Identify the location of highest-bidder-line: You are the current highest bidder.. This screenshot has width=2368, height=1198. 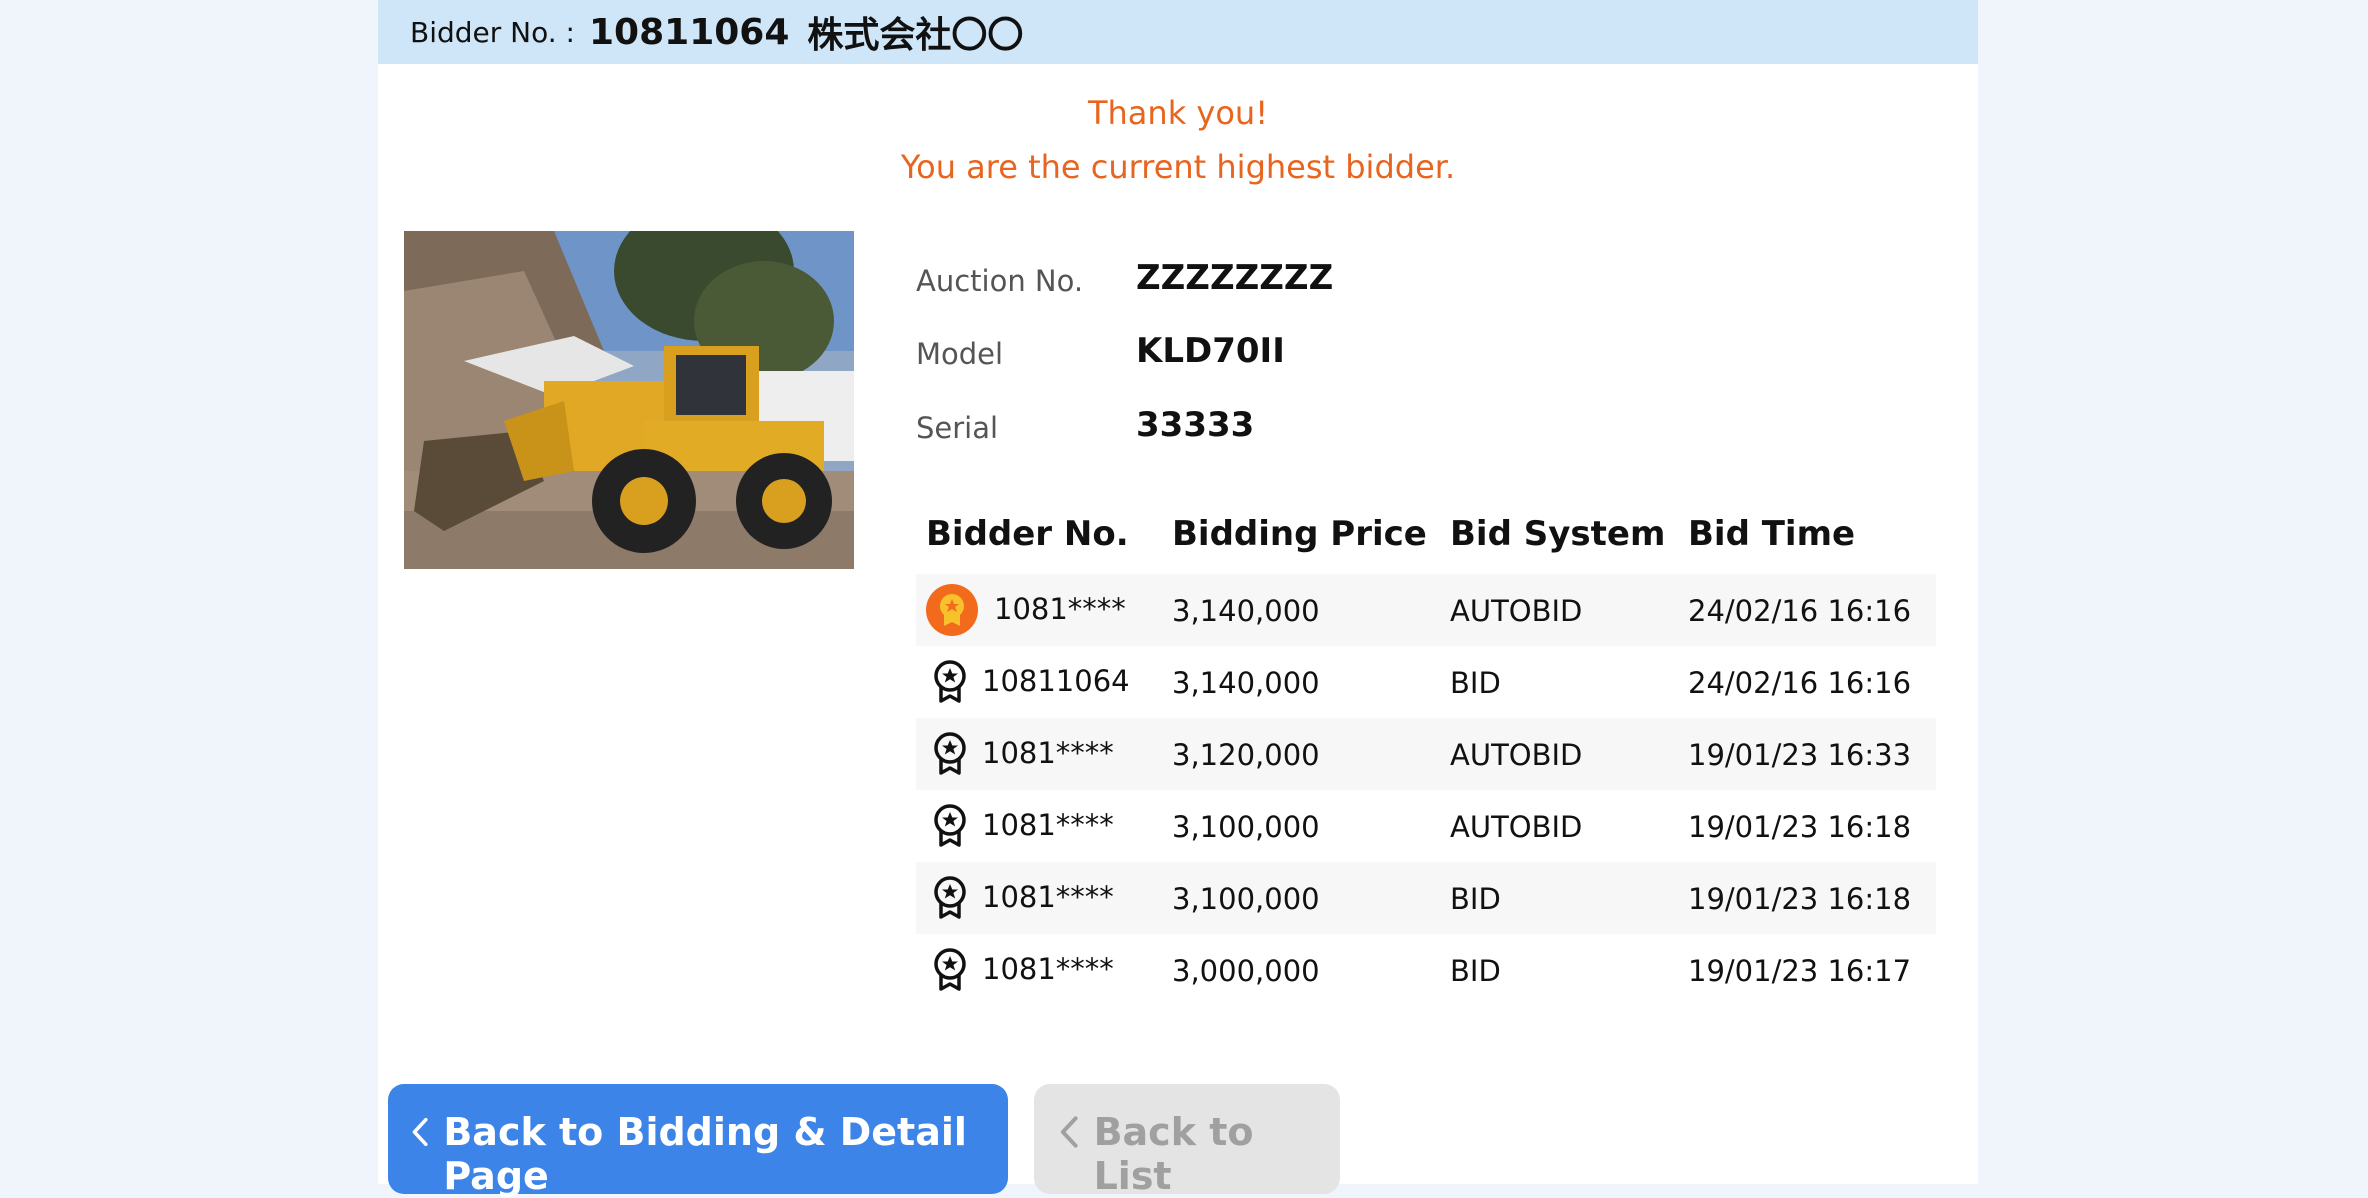
(1178, 167).